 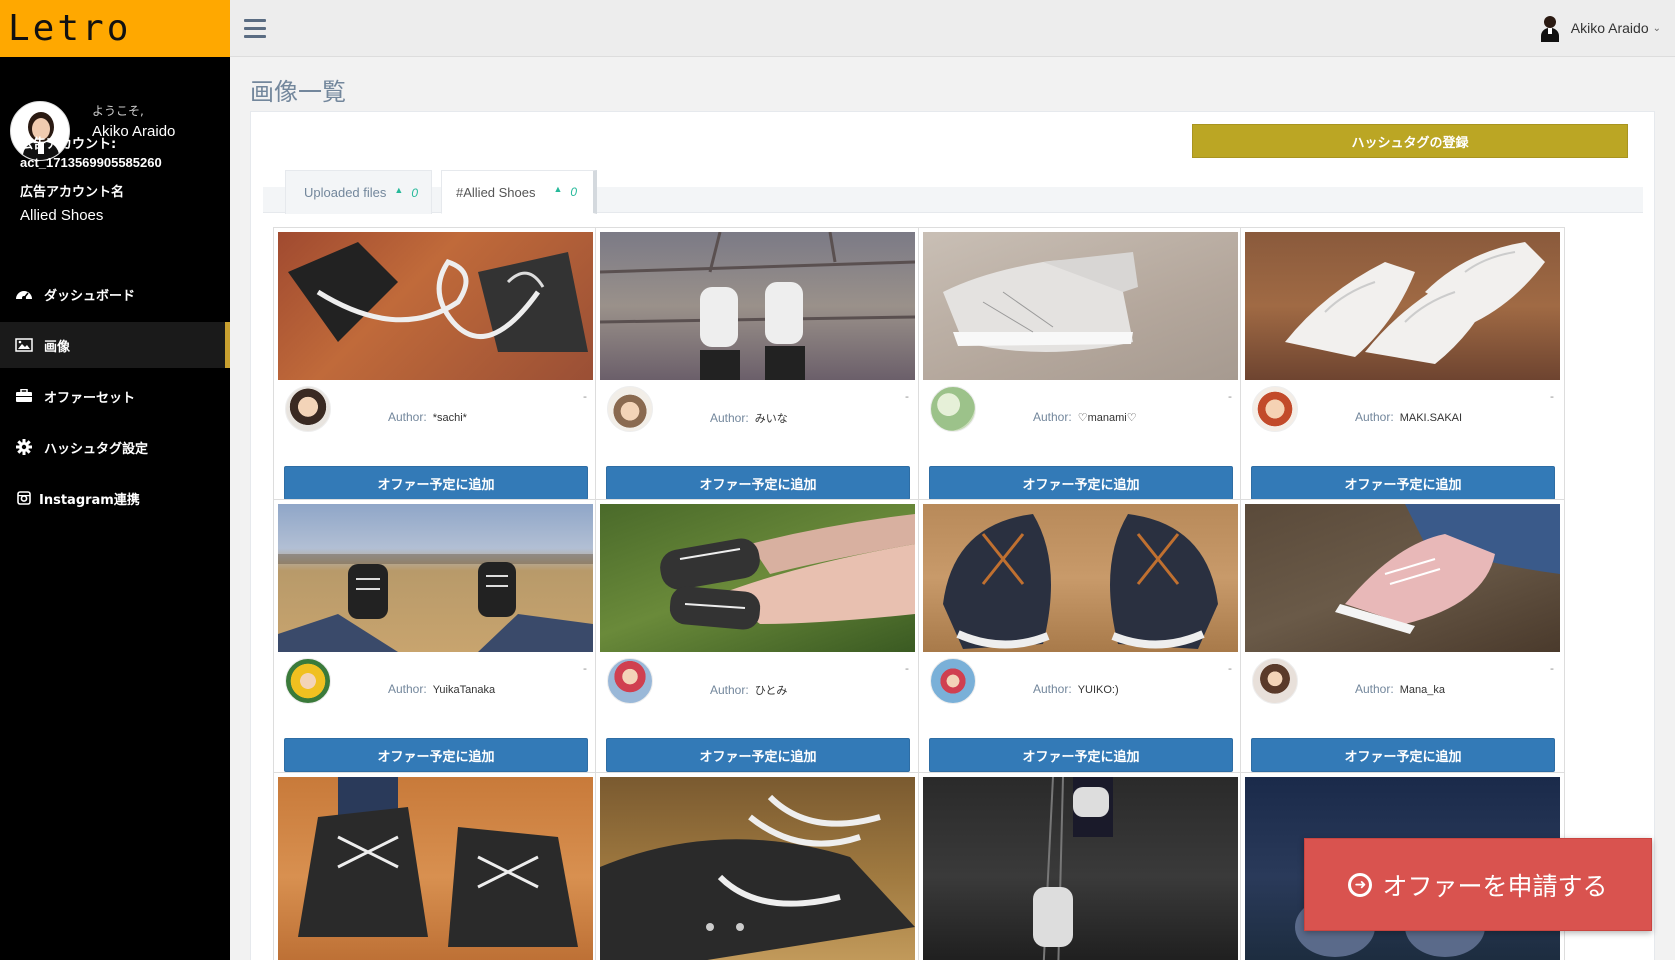 I want to click on topbar-user-name: Akiko Araido, so click(x=1609, y=28).